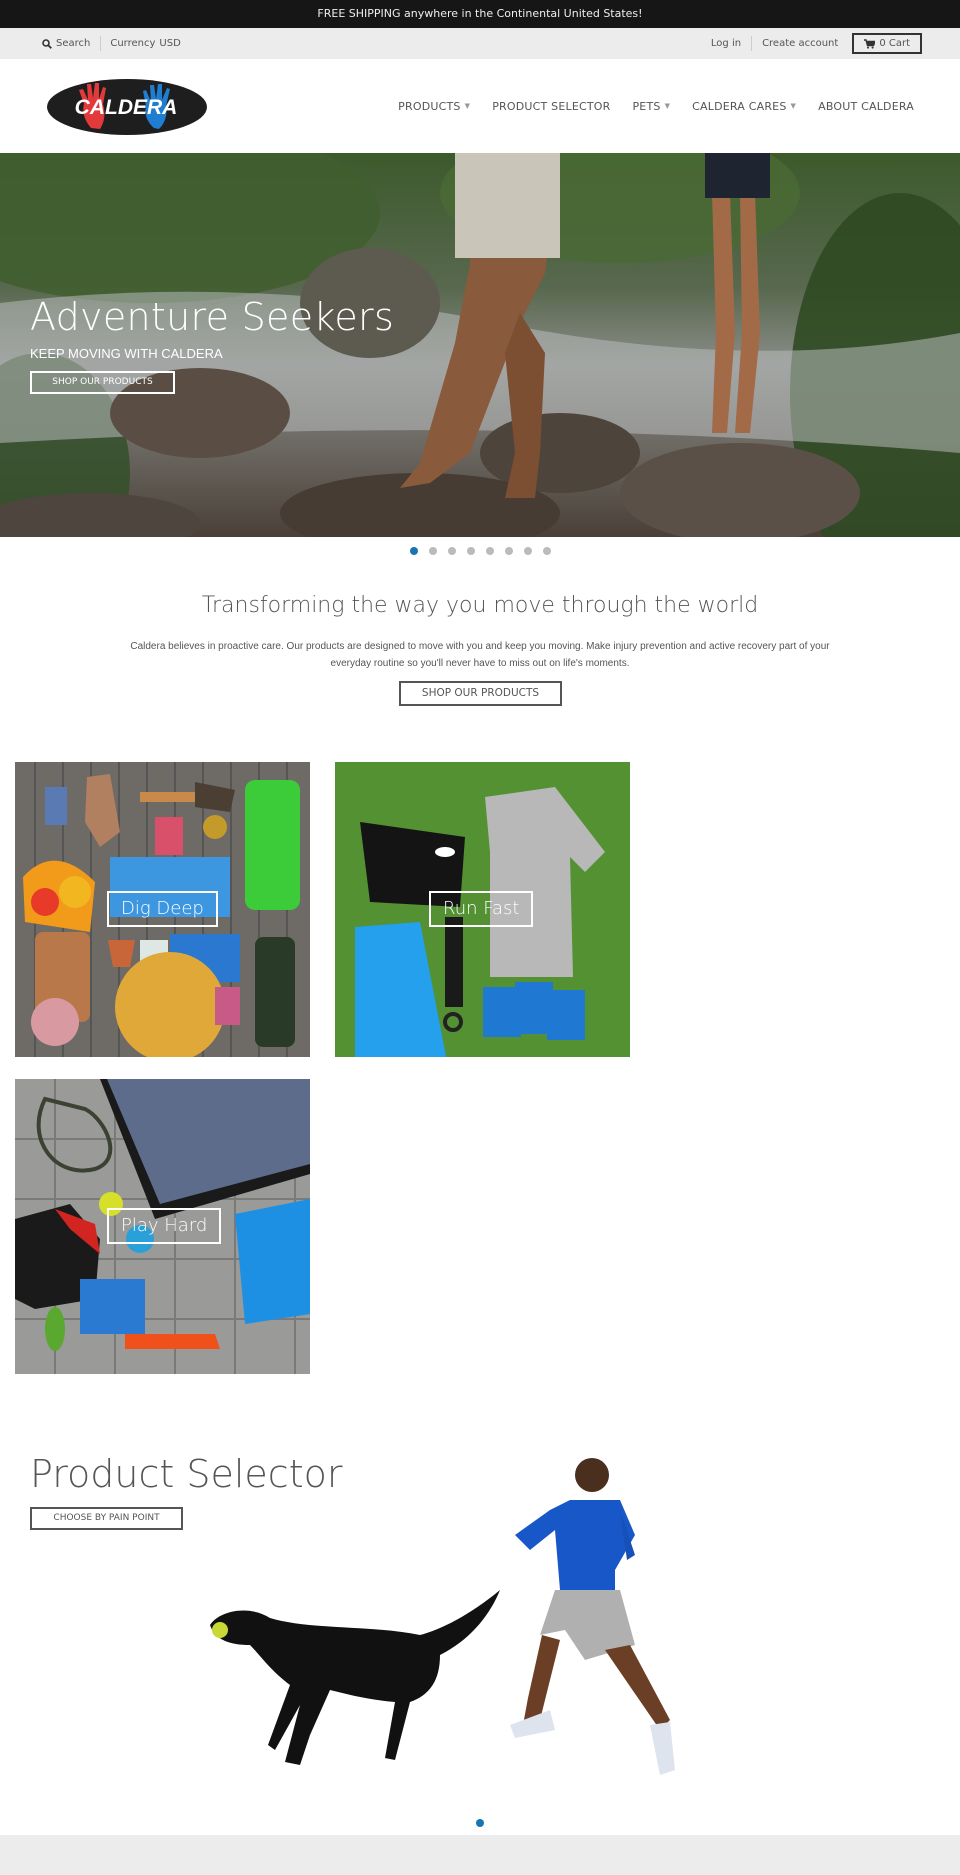  What do you see at coordinates (102, 382) in the screenshot?
I see `hero-shop-button: SHOP OUR PRODUCTS` at bounding box center [102, 382].